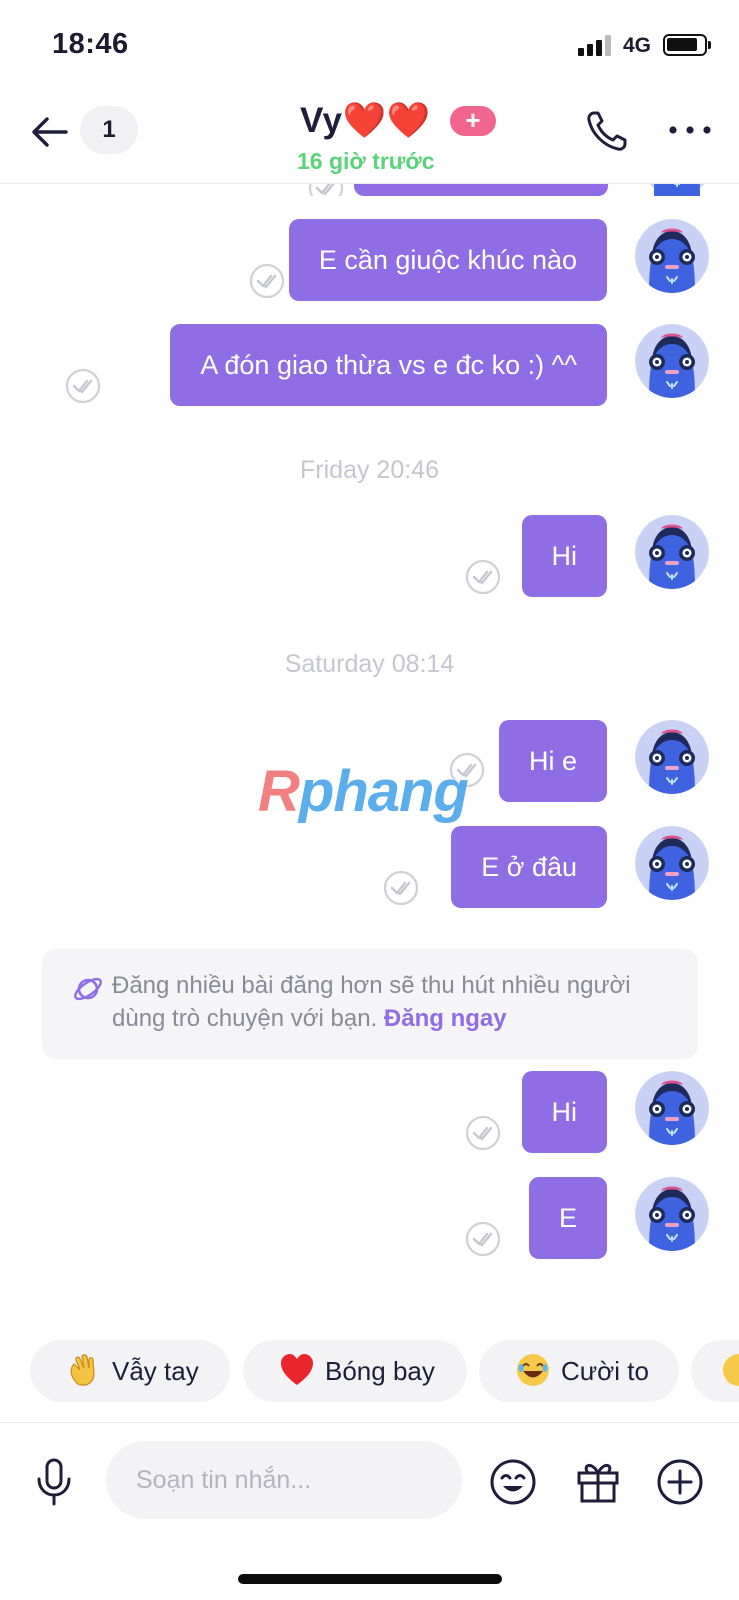 Image resolution: width=739 pixels, height=1600 pixels. What do you see at coordinates (715, 1371) in the screenshot?
I see `quick-reply-more` at bounding box center [715, 1371].